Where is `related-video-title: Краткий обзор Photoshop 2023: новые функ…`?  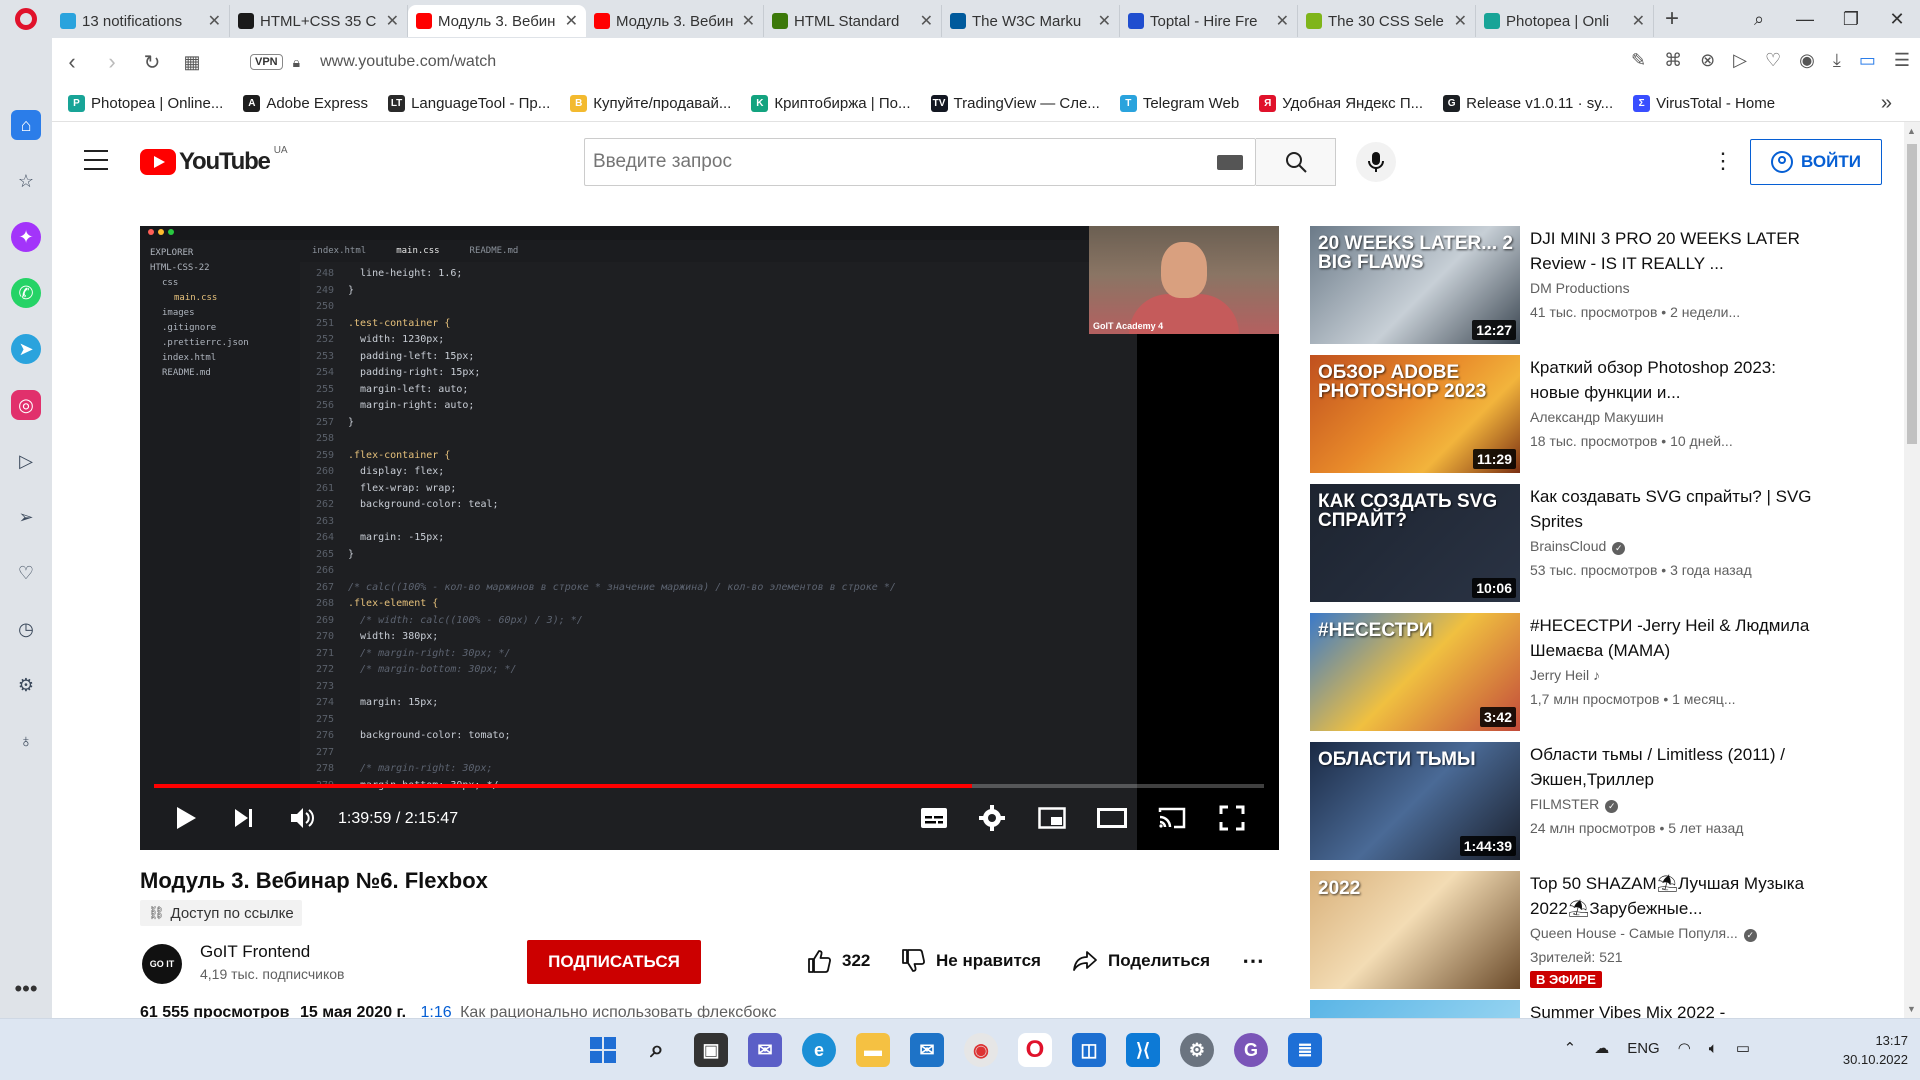
related-video-title: Краткий обзор Photoshop 2023: новые функ… is located at coordinates (1680, 380).